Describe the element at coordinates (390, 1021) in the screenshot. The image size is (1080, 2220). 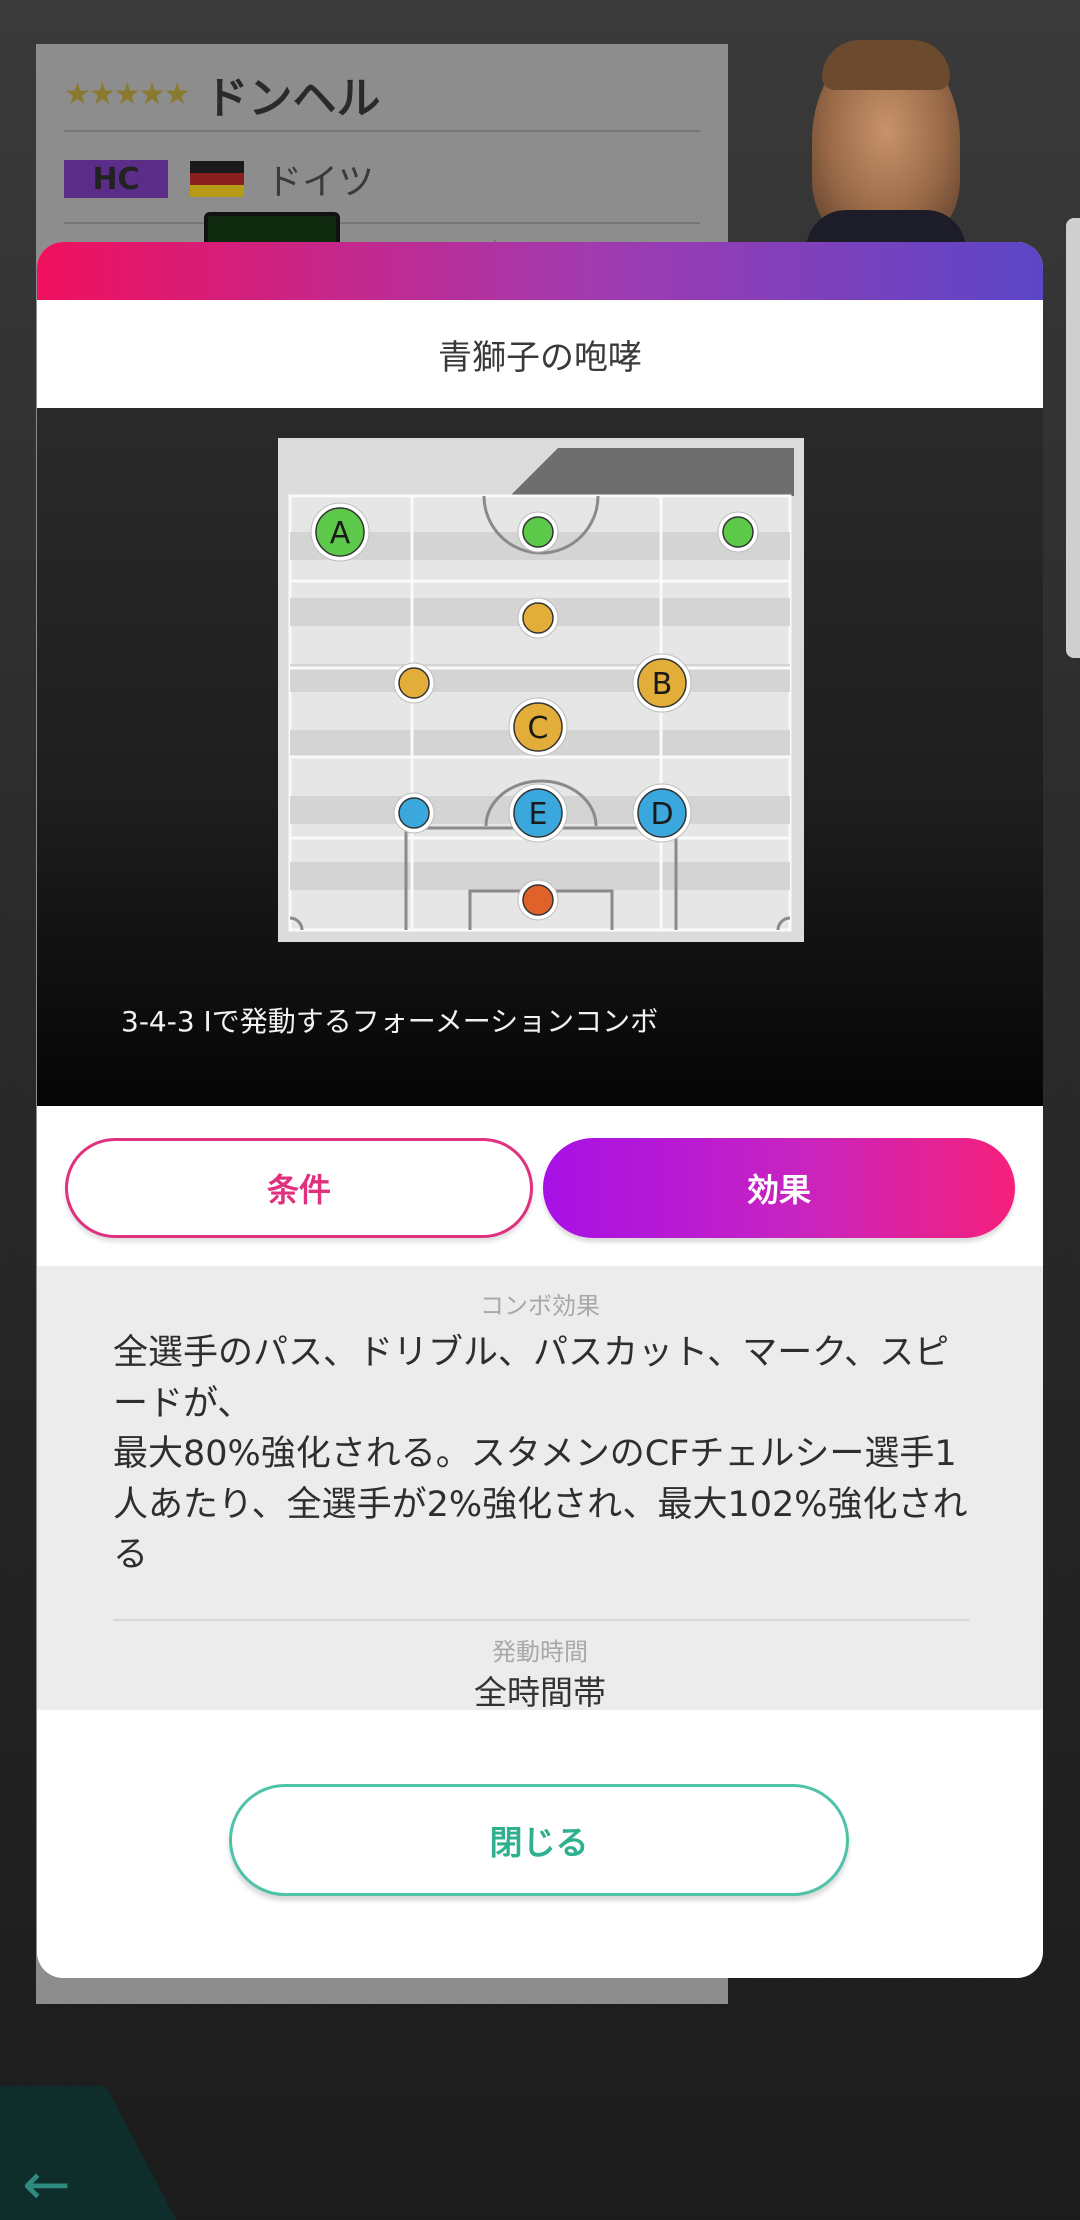
I see `formation-description: 3-4-3 Iで発動するフォーメーションコンボ` at that location.